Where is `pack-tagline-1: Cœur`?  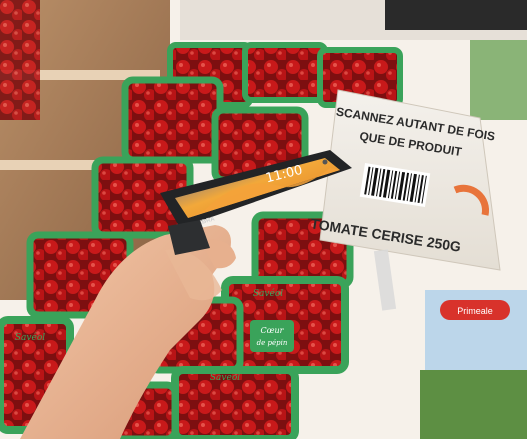 pack-tagline-1: Cœur is located at coordinates (272, 330).